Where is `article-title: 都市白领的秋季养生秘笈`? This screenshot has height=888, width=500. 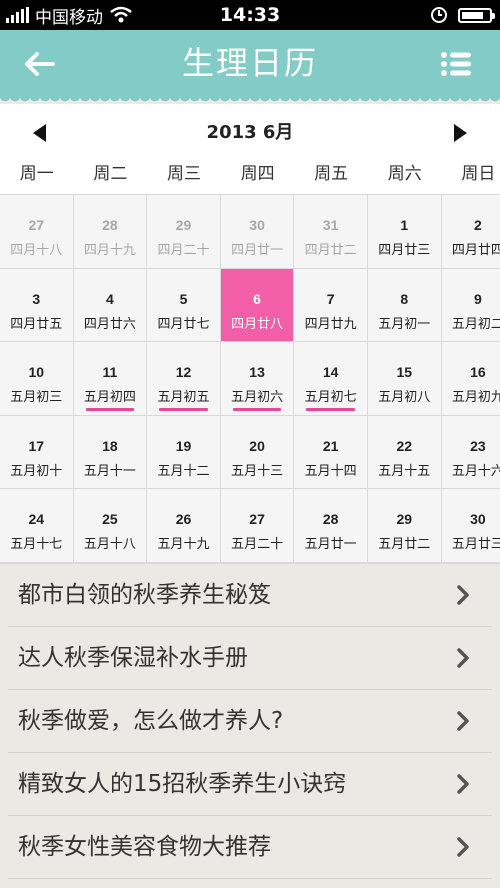 article-title: 都市白领的秋季养生秘笈 is located at coordinates (144, 595).